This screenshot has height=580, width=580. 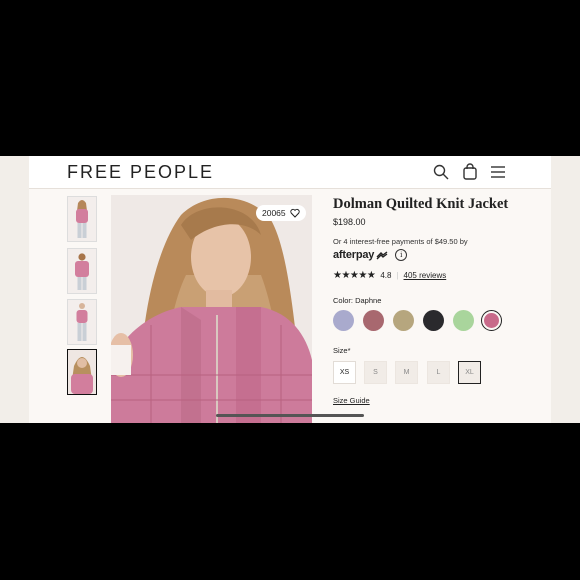 What do you see at coordinates (406, 372) in the screenshot?
I see `size-option-m: M` at bounding box center [406, 372].